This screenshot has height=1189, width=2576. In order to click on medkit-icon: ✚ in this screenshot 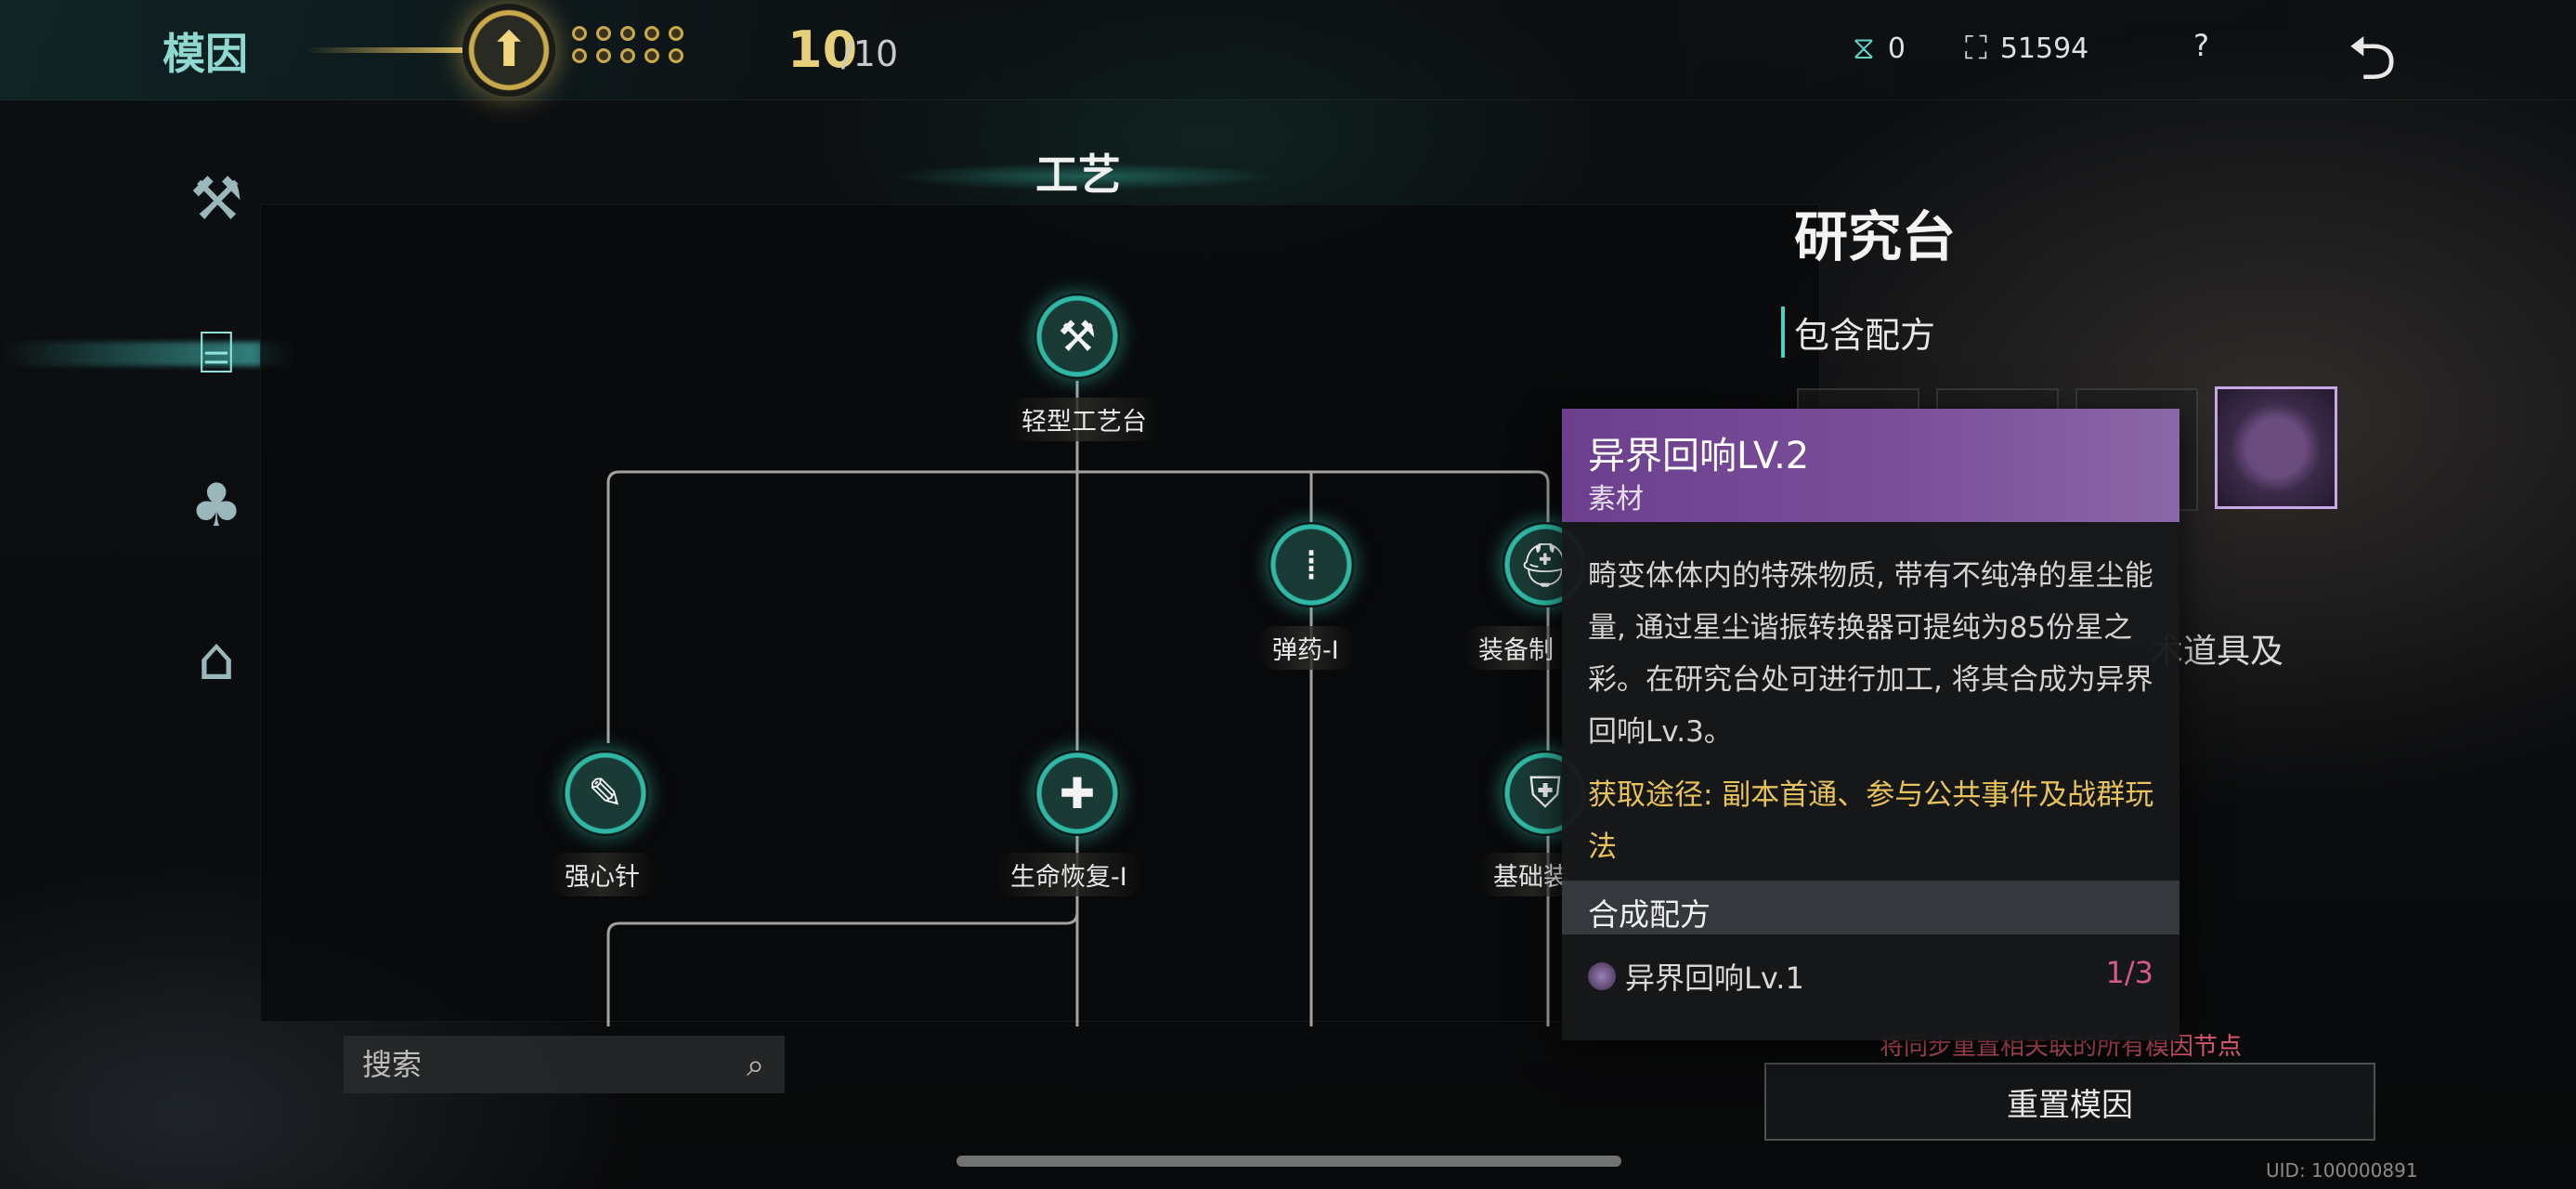, I will do `click(1077, 793)`.